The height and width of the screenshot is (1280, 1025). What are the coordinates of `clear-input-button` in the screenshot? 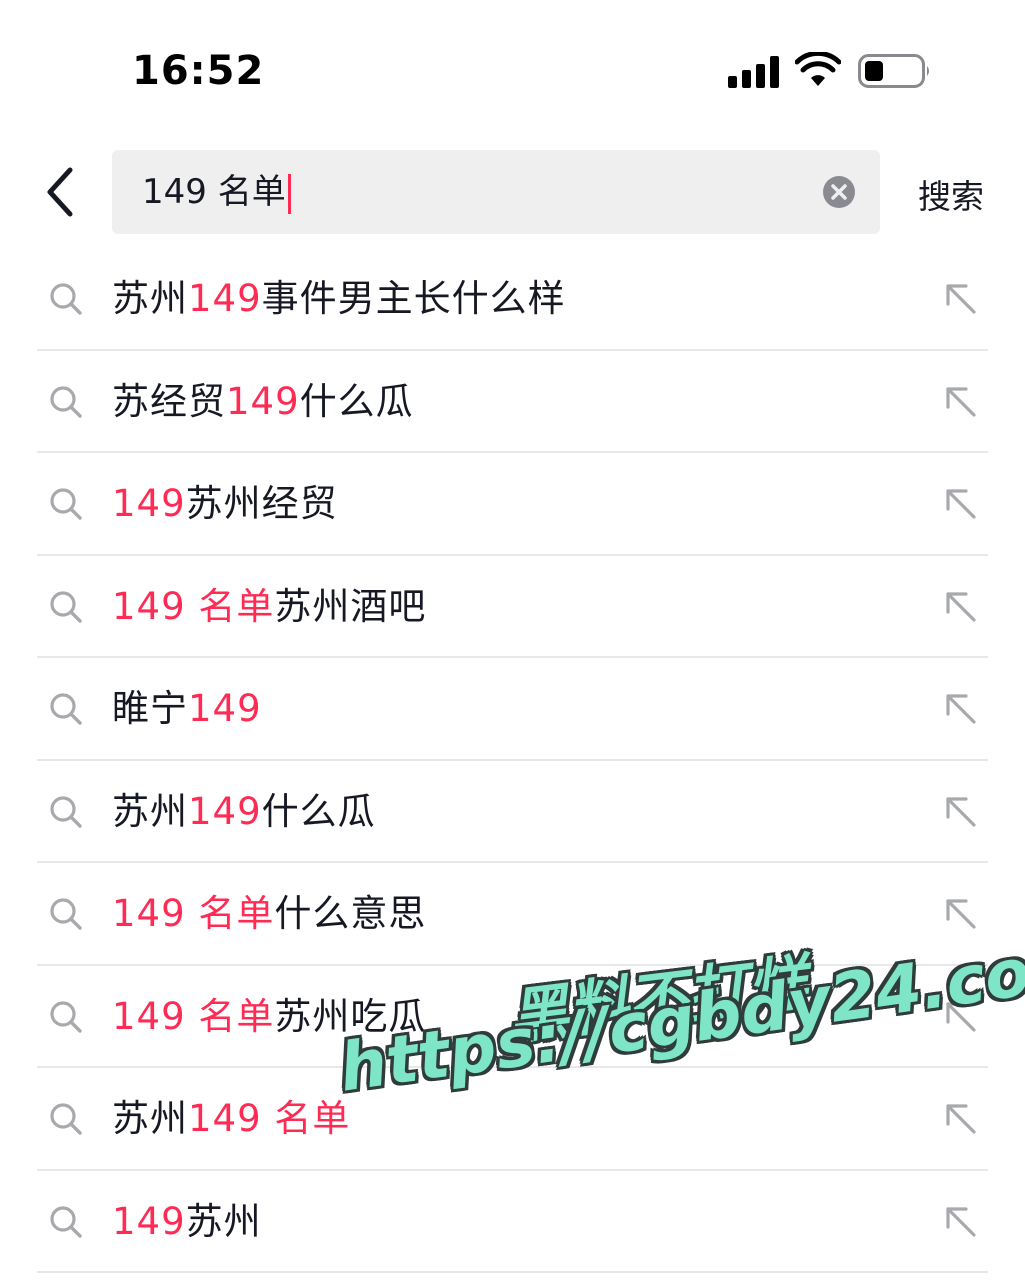 It's located at (839, 192).